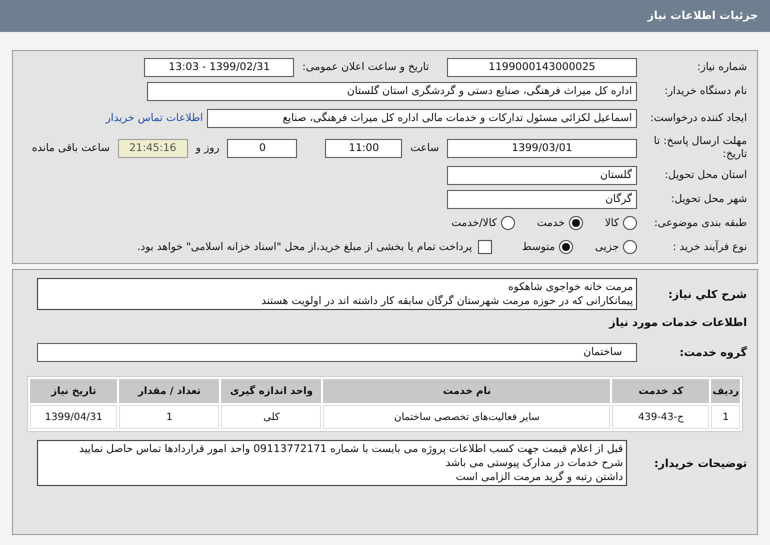 This screenshot has height=545, width=770. Describe the element at coordinates (169, 391) in the screenshot. I see `column-header: تعداد / مقدار` at that location.